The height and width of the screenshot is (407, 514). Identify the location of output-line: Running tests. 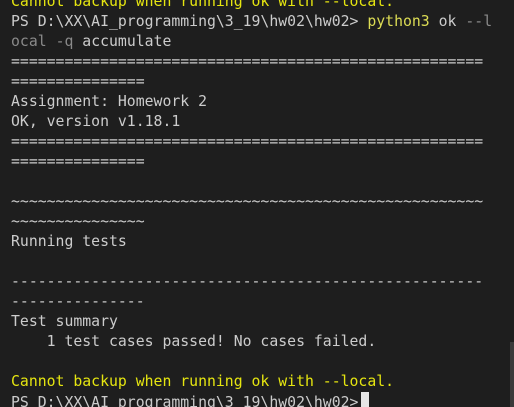
(69, 241).